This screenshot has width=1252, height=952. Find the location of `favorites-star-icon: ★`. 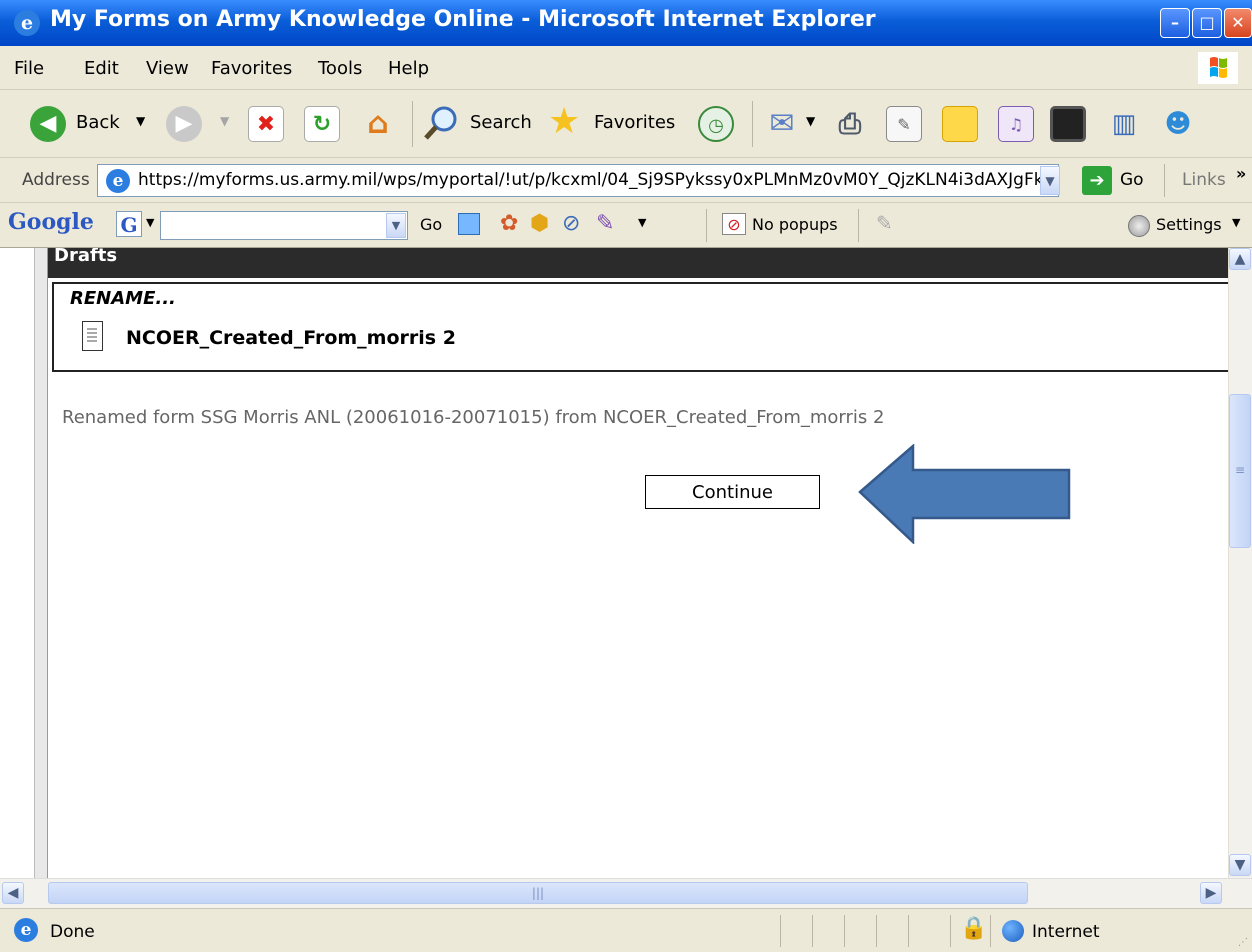

favorites-star-icon: ★ is located at coordinates (564, 122).